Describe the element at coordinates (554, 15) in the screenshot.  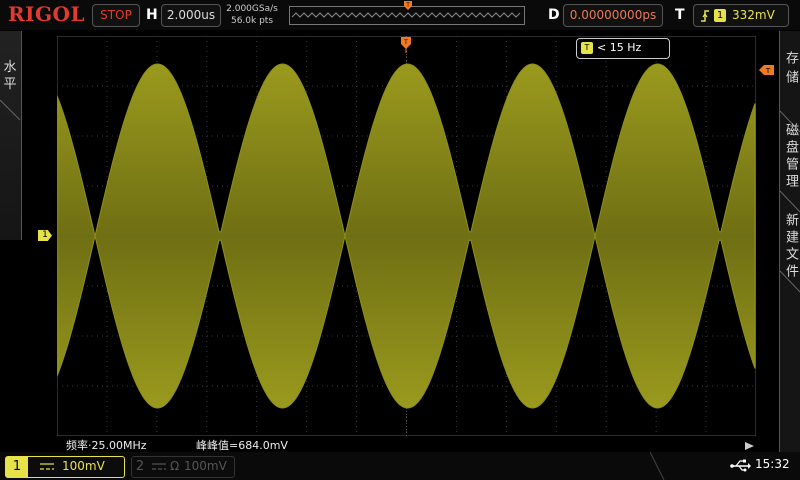
I see `delay-letter: D` at that location.